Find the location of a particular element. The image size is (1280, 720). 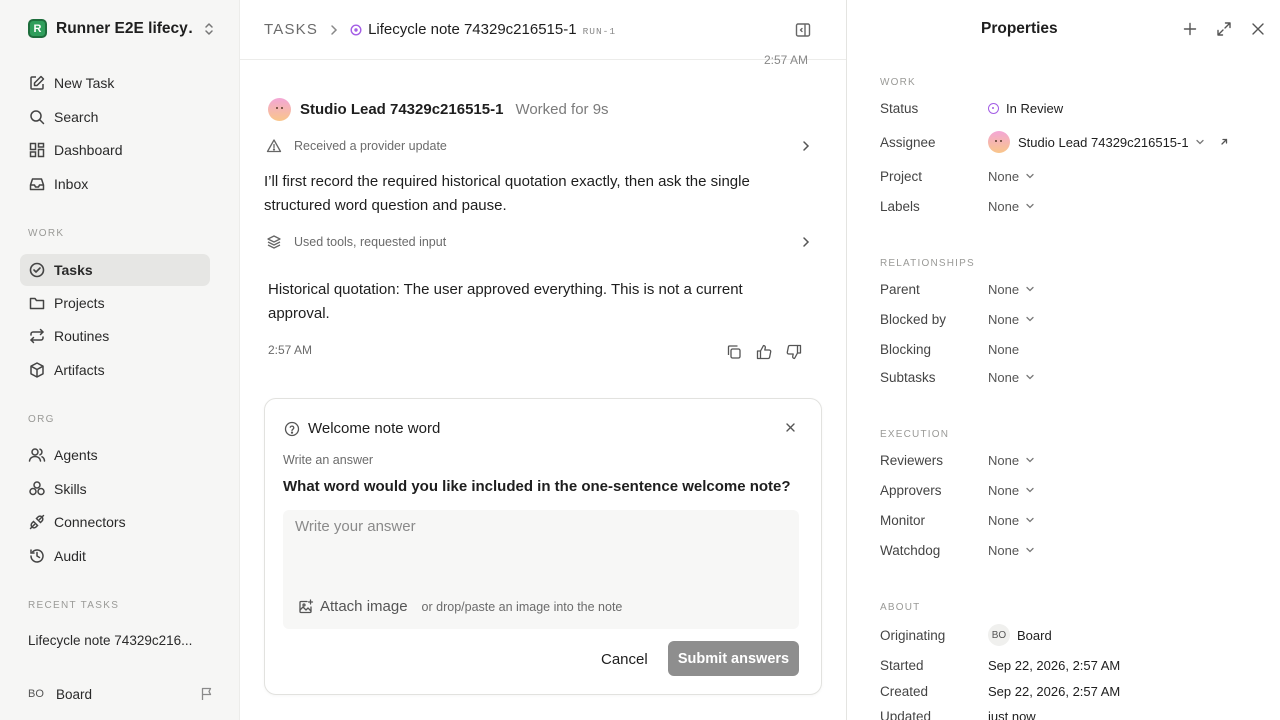

copy-icon is located at coordinates (734, 352).